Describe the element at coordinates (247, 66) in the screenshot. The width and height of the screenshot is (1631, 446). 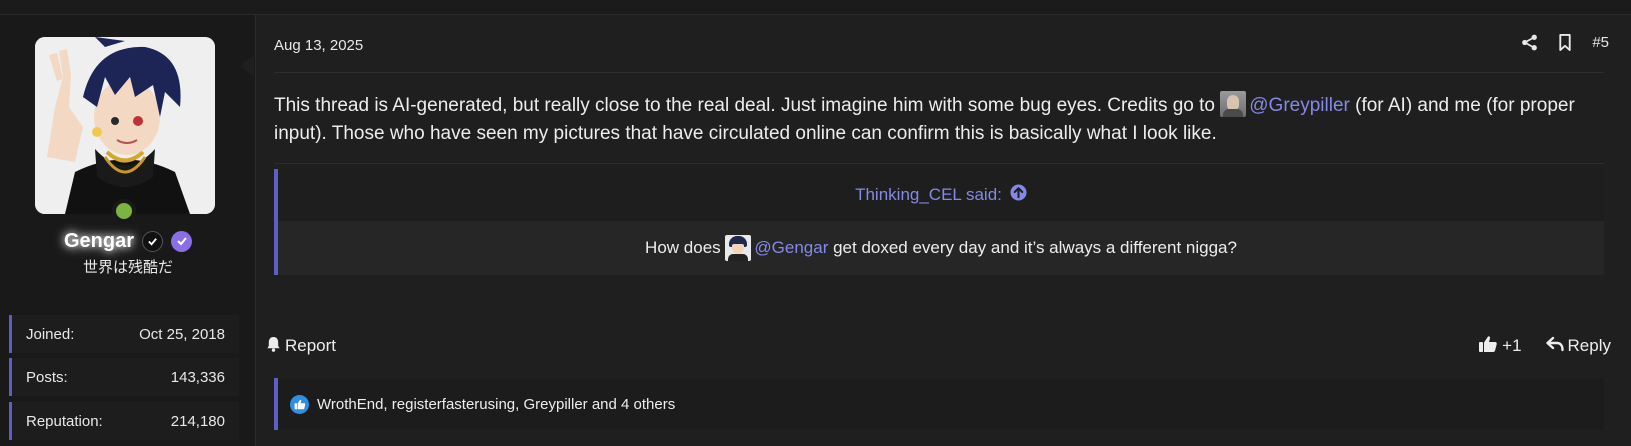
I see `message-arrow` at that location.